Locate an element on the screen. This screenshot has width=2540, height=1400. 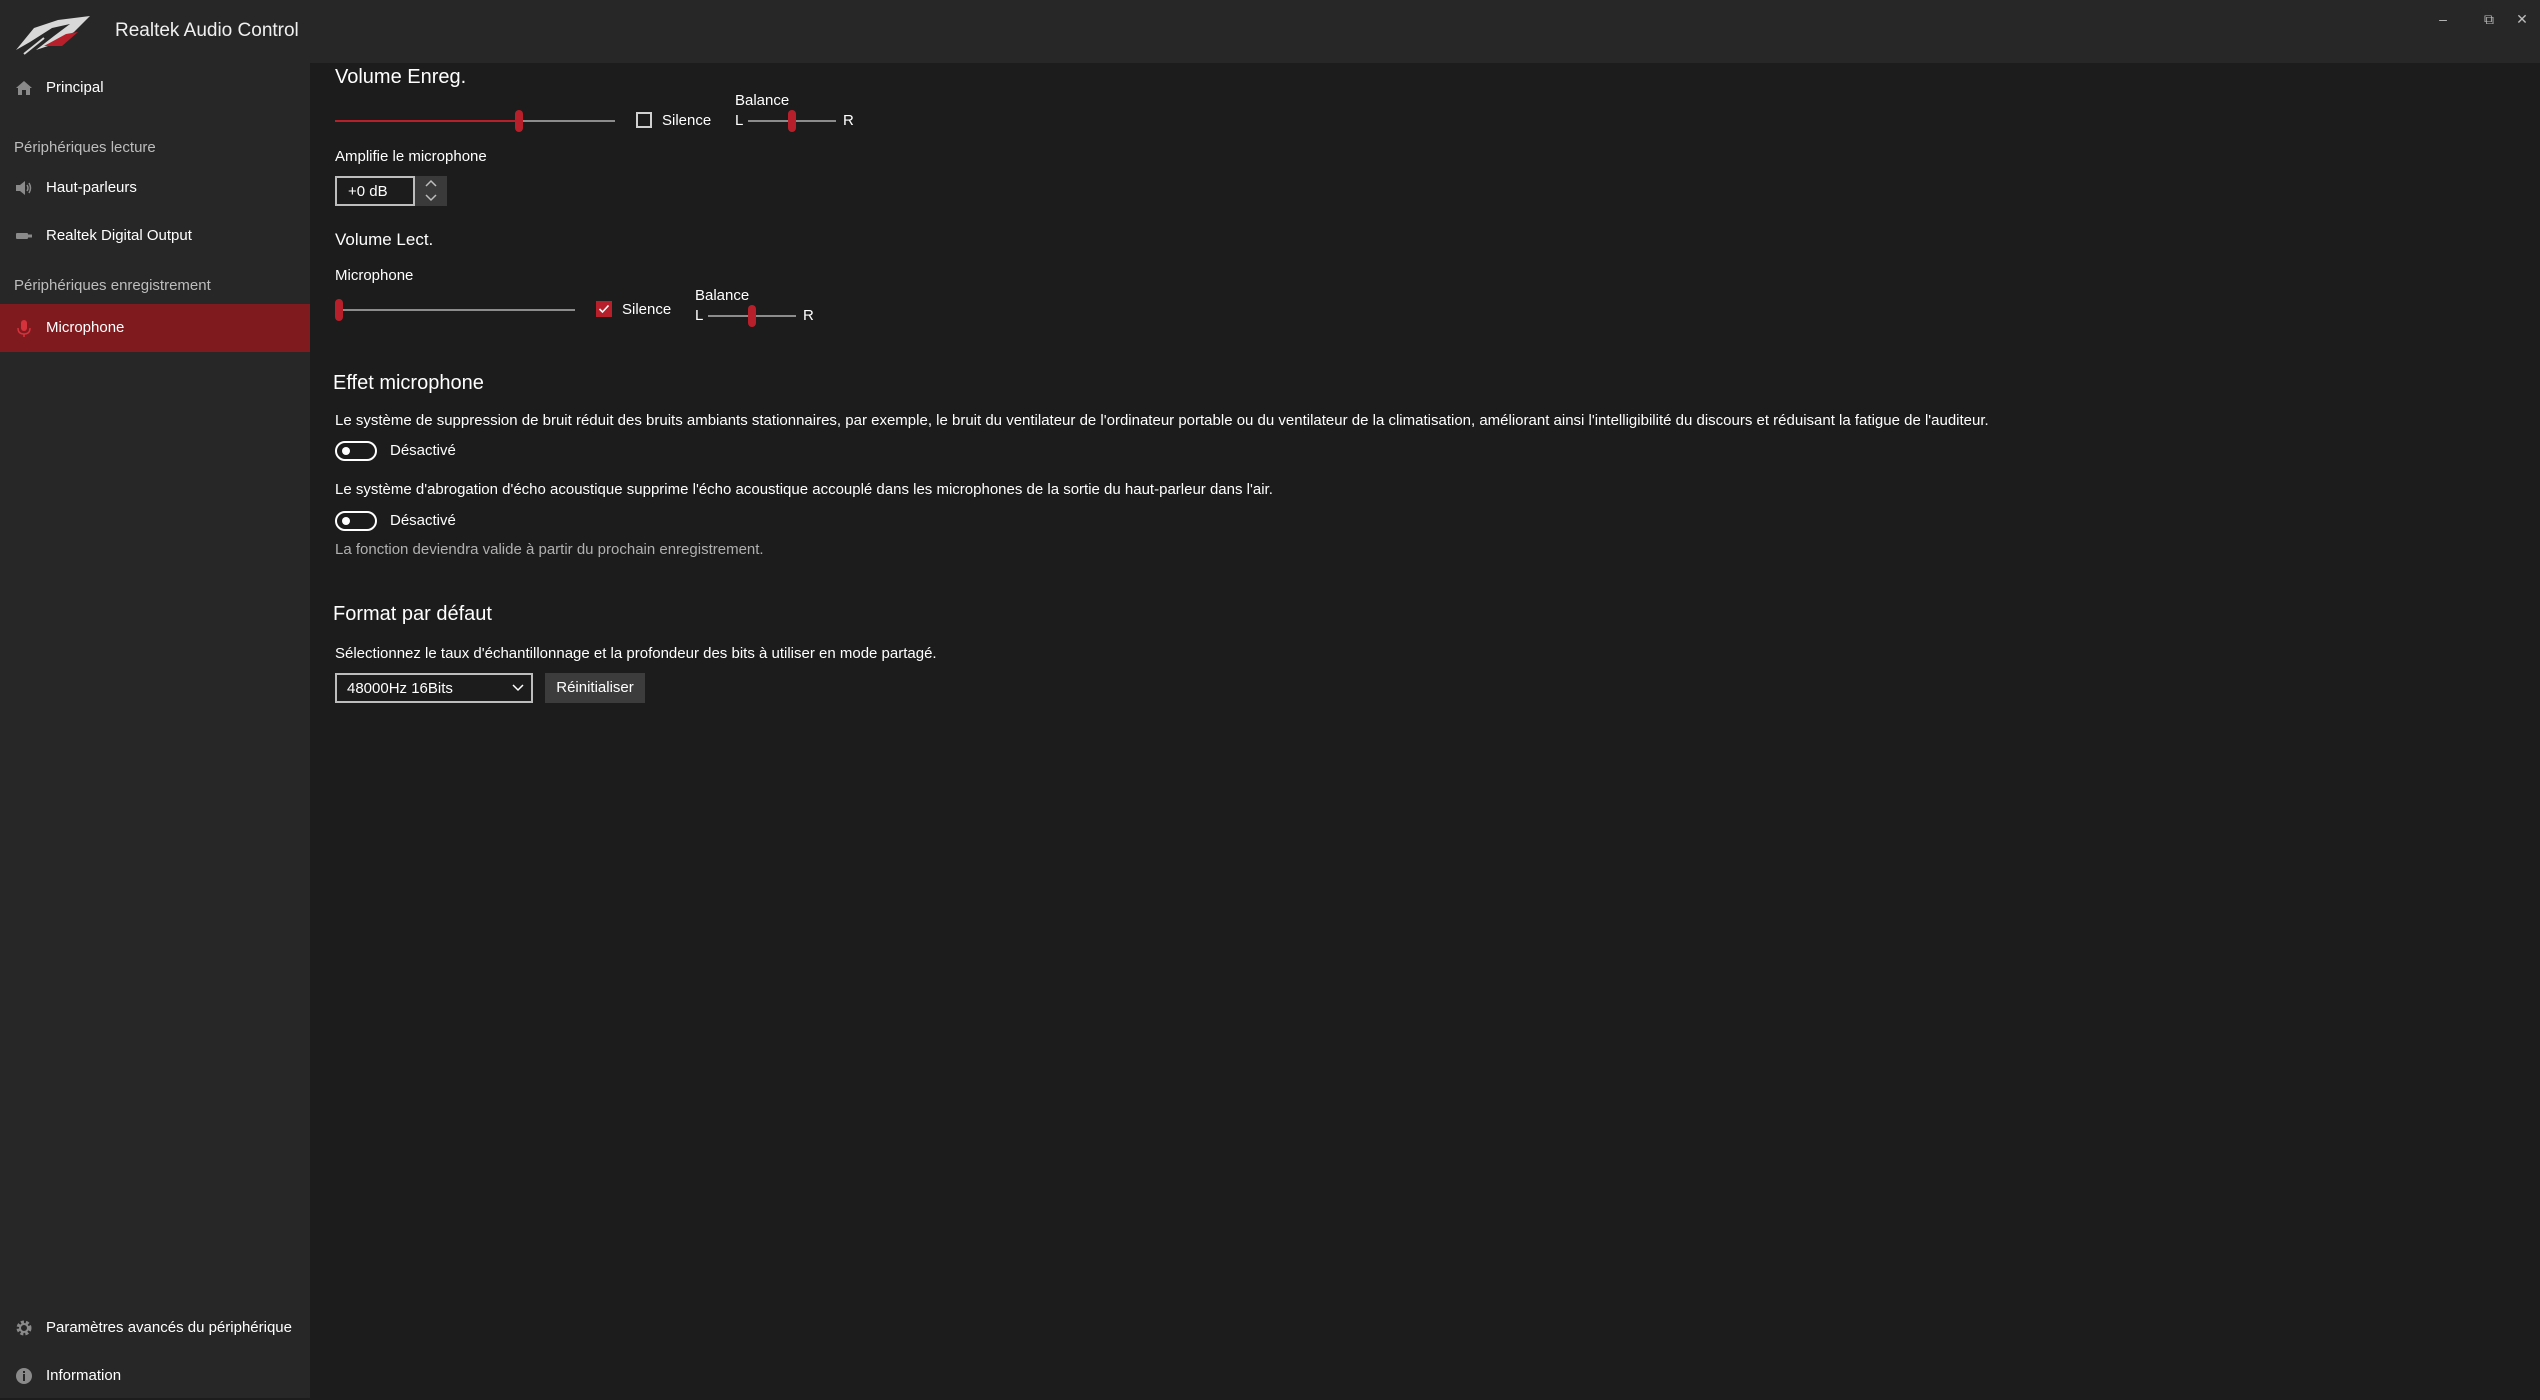
playback-volume-thumb is located at coordinates (339, 310).